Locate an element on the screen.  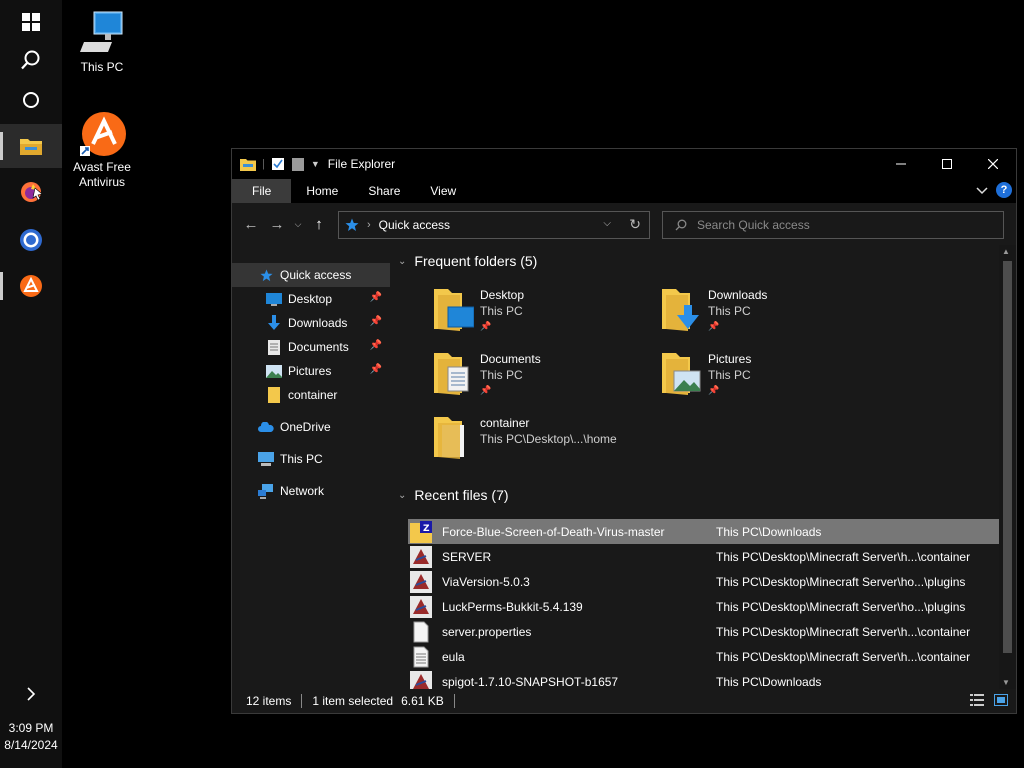
nav-item-pictures: Pictures 📌 is located at coordinates (311, 371).